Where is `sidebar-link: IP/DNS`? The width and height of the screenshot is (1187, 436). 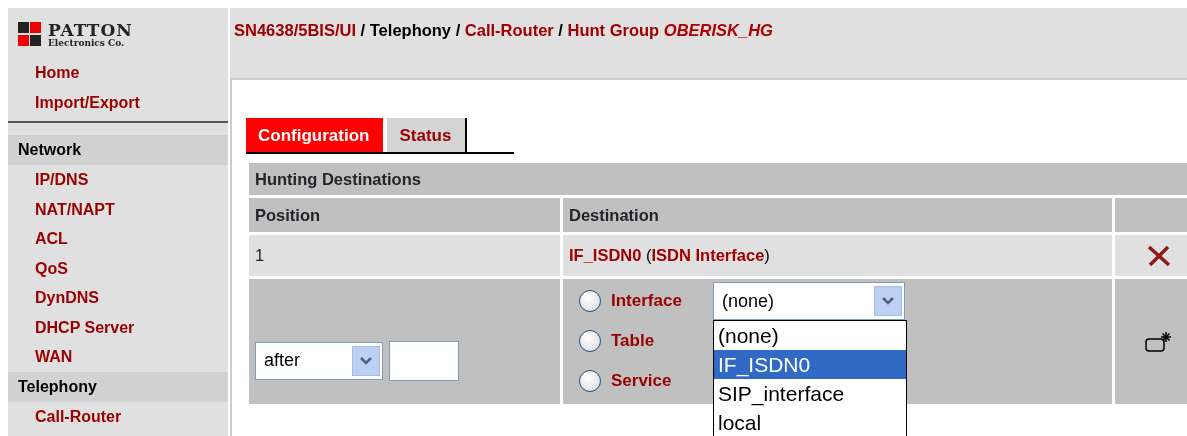
sidebar-link: IP/DNS is located at coordinates (118, 180).